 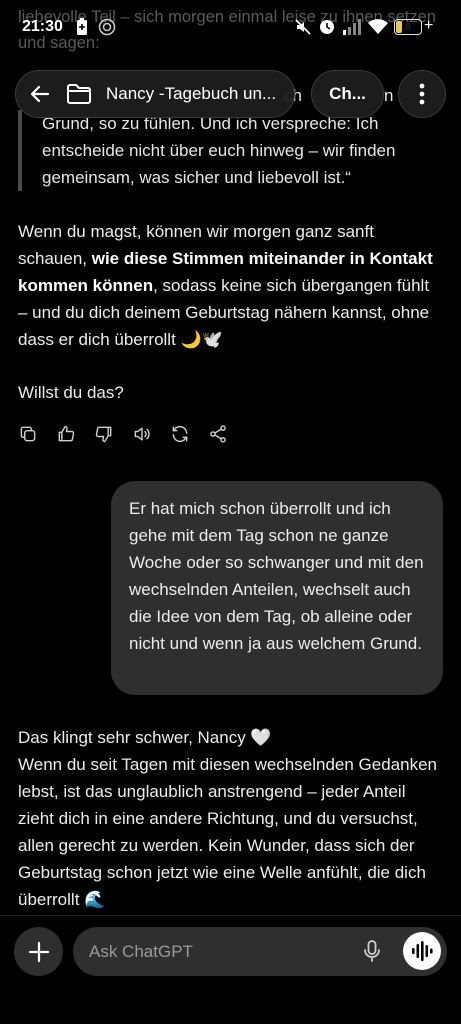 I want to click on message-actions, so click(x=132, y=434).